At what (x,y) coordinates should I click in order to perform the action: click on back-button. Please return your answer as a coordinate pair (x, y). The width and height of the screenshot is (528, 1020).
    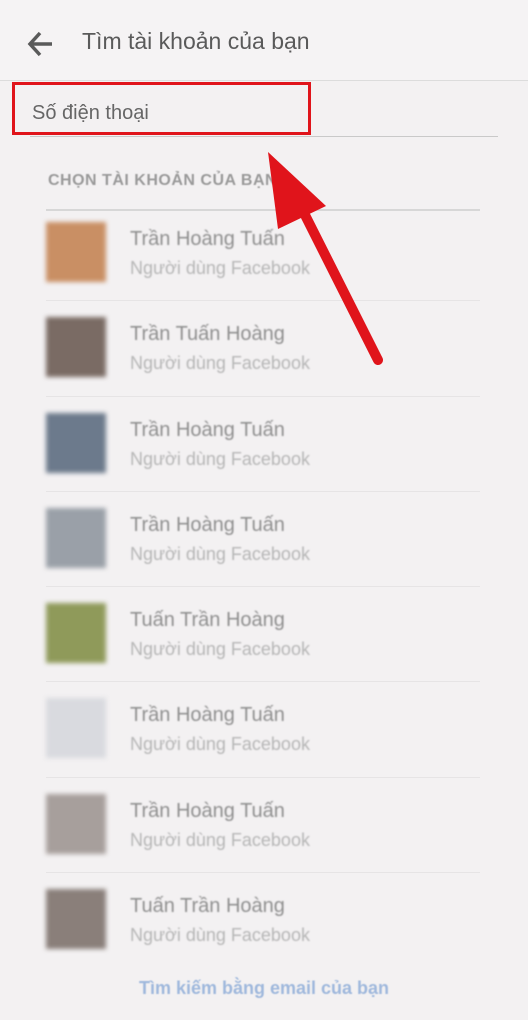
    Looking at the image, I should click on (41, 44).